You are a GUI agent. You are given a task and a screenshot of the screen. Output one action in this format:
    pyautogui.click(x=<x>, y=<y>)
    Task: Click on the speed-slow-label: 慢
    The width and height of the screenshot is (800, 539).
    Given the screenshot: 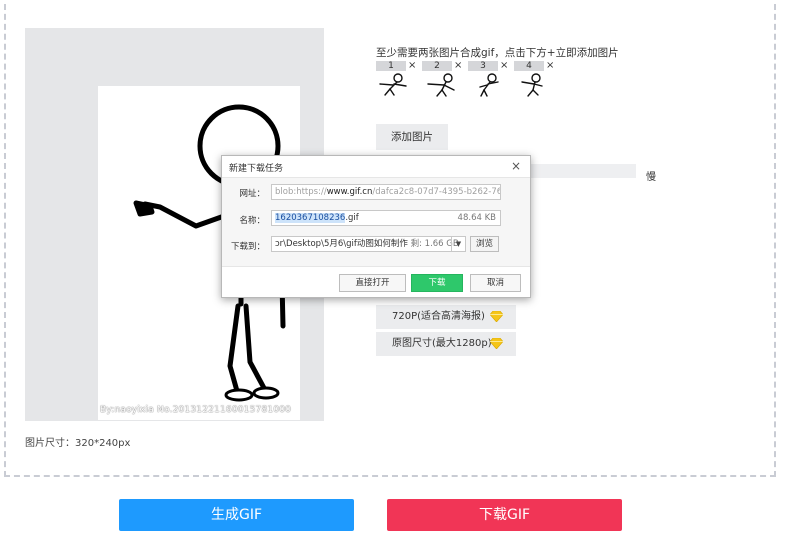 What is the action you would take?
    pyautogui.click(x=651, y=177)
    